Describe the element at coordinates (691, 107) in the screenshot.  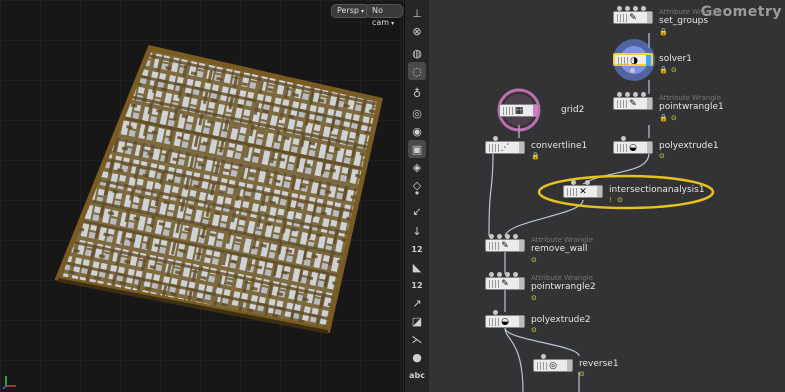
I see `node-name: pointwrangle1` at that location.